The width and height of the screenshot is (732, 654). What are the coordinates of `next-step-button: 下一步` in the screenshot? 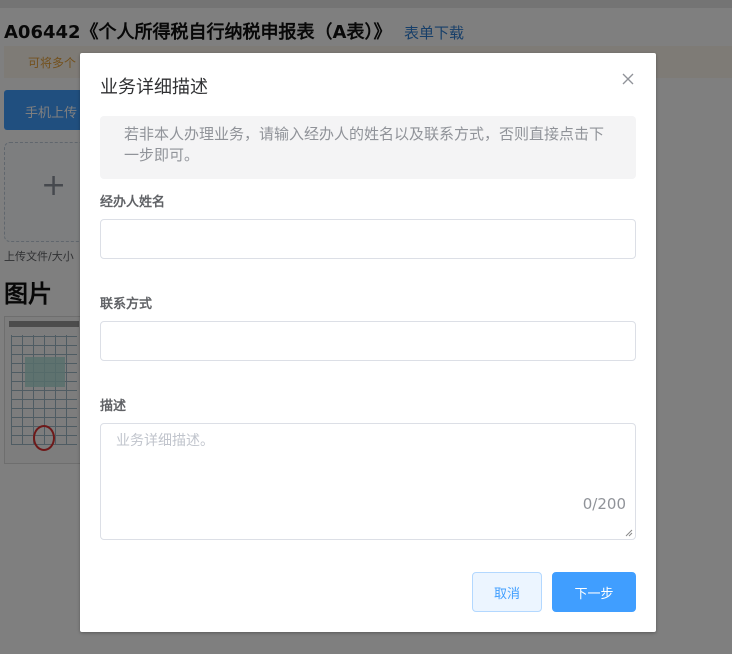 It's located at (594, 592).